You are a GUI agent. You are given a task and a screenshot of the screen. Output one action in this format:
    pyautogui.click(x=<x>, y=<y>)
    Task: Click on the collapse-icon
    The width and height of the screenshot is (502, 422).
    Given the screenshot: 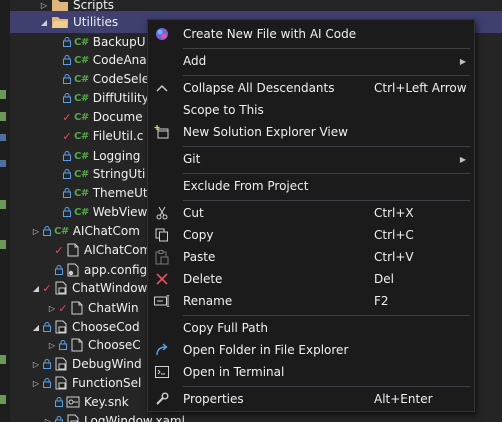 What is the action you would take?
    pyautogui.click(x=162, y=88)
    